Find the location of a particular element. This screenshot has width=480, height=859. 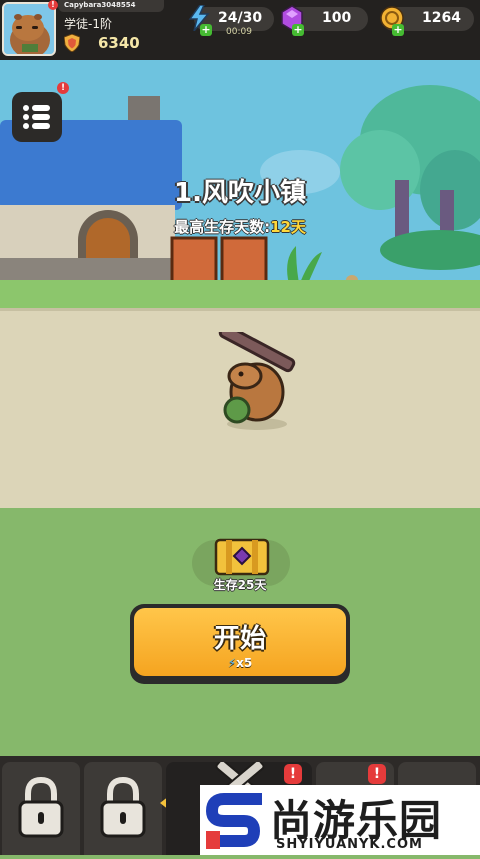

gem-value: 100 is located at coordinates (337, 18).